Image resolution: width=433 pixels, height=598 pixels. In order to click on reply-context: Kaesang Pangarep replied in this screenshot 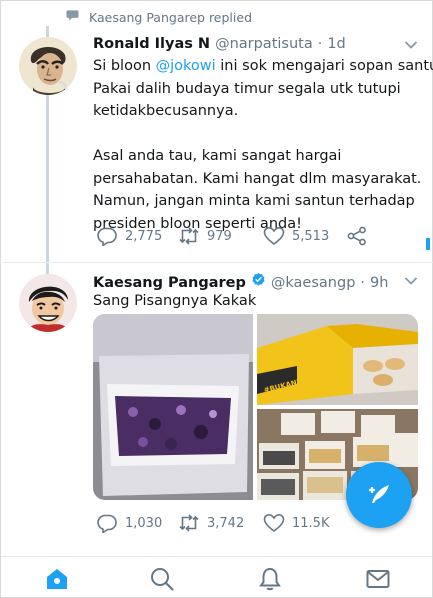, I will do `click(159, 17)`.